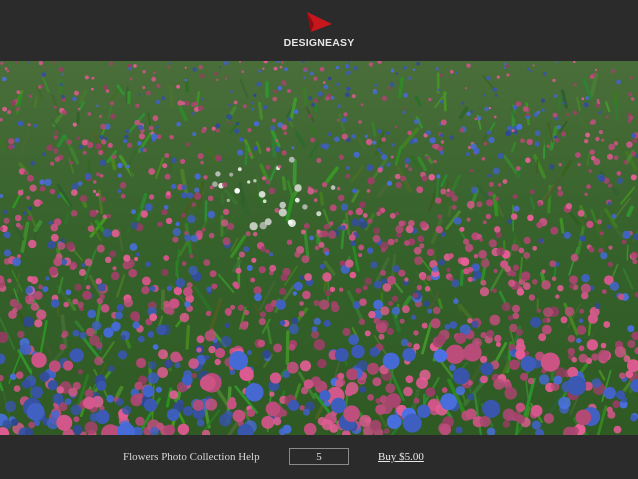  What do you see at coordinates (191, 457) in the screenshot?
I see `collection-help-label: Flowers Photo Collection Help` at bounding box center [191, 457].